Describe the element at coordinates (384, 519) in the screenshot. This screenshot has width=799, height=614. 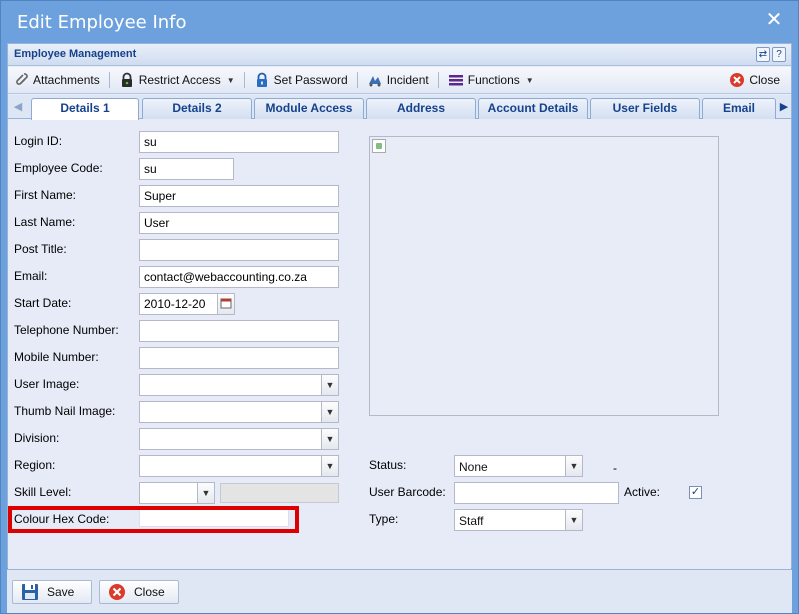
I see `type-label: Type:` at that location.